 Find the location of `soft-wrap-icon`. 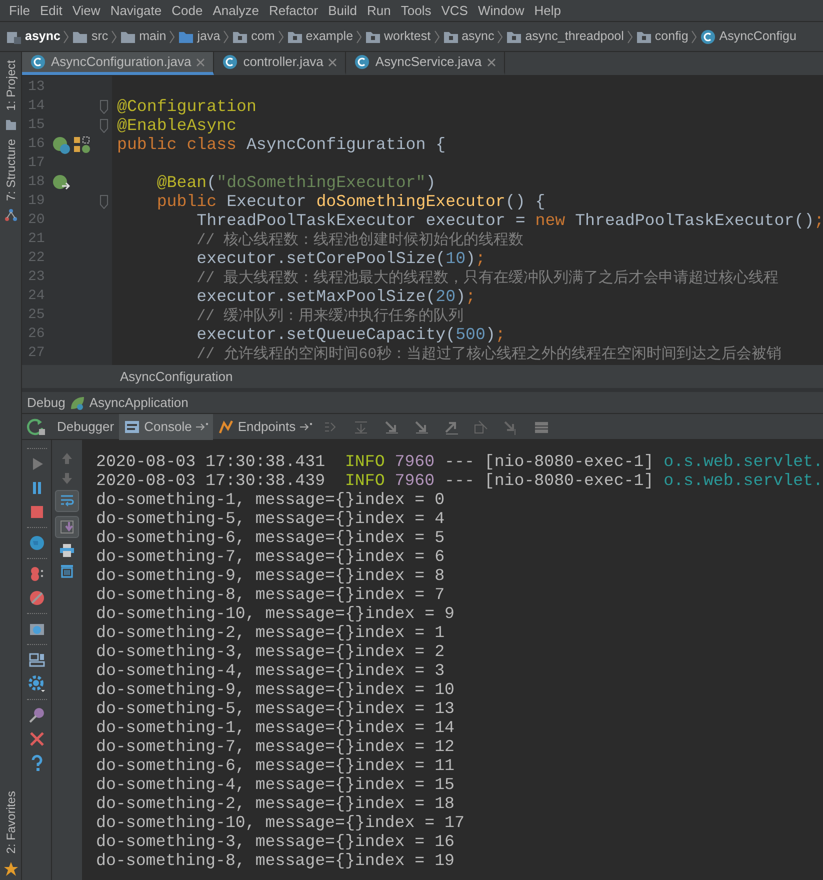

soft-wrap-icon is located at coordinates (67, 501).